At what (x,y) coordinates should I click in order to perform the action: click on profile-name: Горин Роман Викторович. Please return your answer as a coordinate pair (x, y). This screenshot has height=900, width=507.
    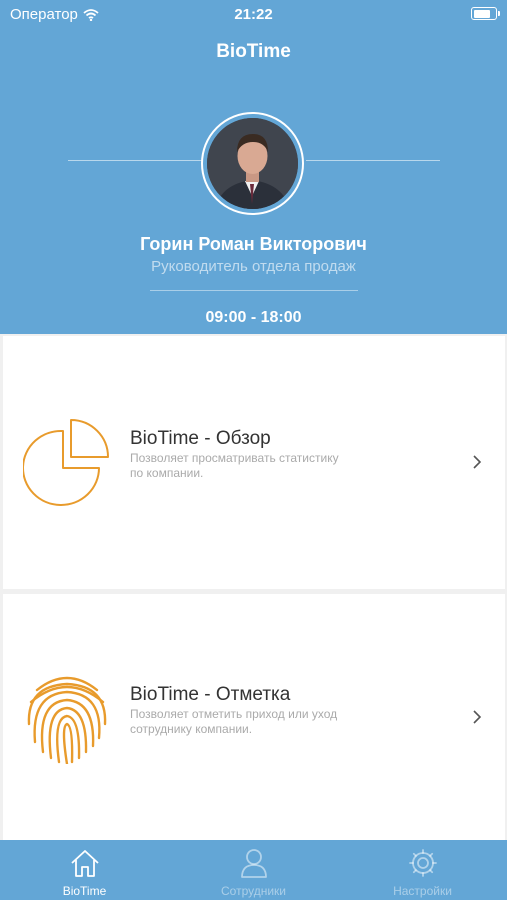
    Looking at the image, I should click on (253, 244).